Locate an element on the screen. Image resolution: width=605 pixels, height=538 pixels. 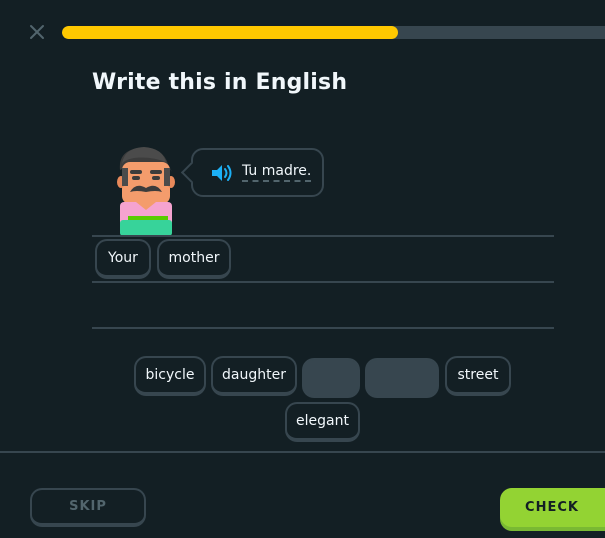
character-avatar is located at coordinates (146, 191).